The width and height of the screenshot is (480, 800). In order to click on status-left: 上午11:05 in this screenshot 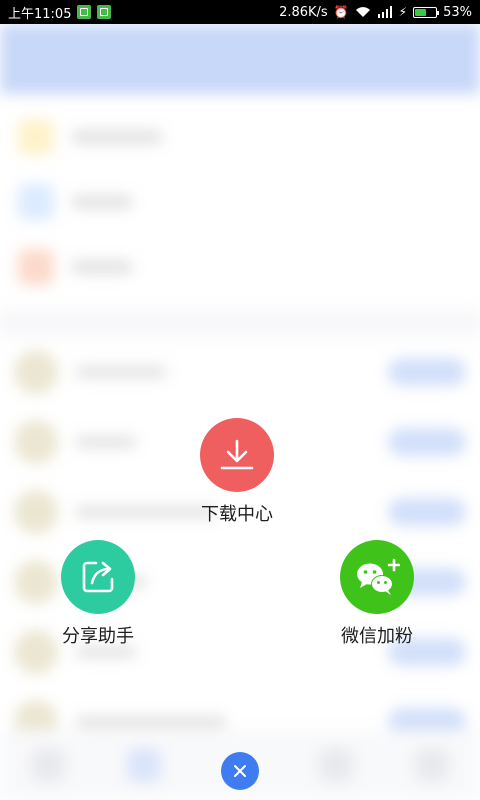, I will do `click(60, 12)`.